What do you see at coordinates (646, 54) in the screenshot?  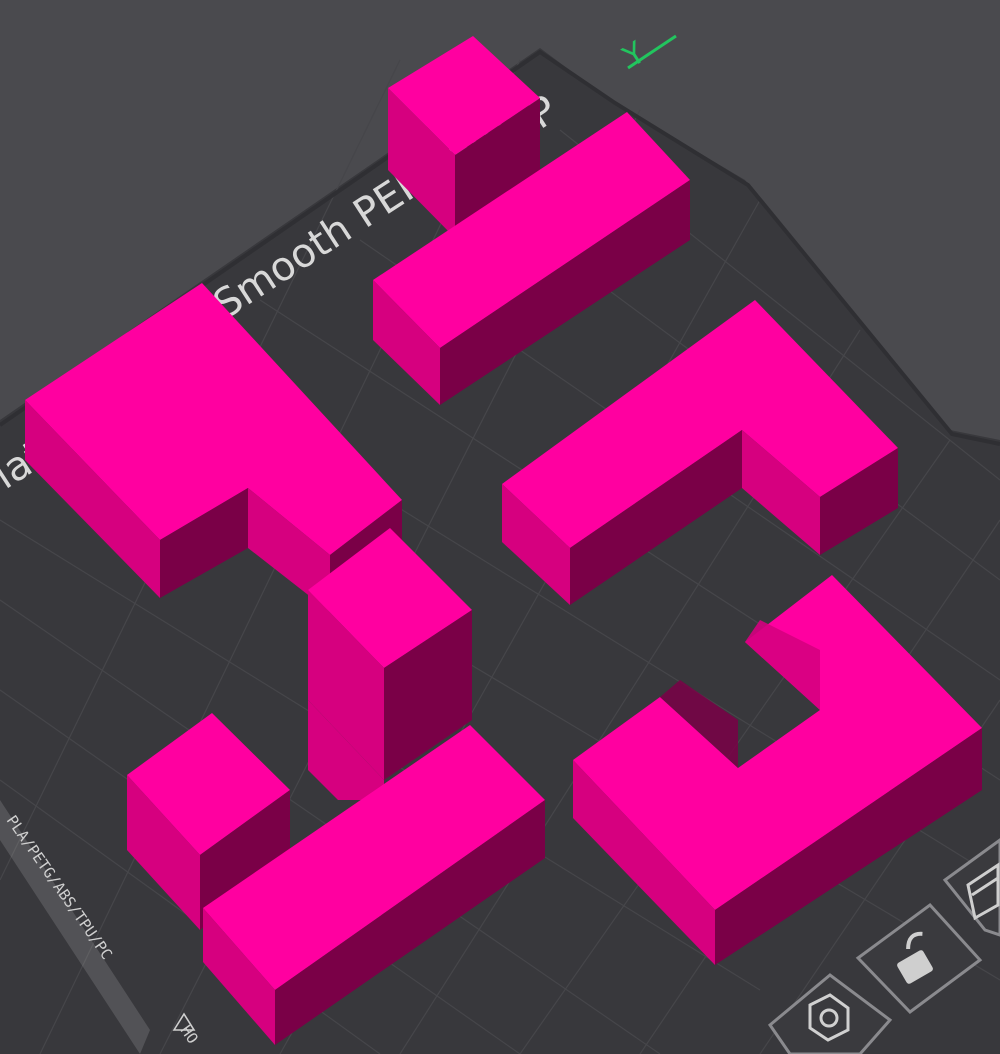 I see `y-axis-indicator: Y` at bounding box center [646, 54].